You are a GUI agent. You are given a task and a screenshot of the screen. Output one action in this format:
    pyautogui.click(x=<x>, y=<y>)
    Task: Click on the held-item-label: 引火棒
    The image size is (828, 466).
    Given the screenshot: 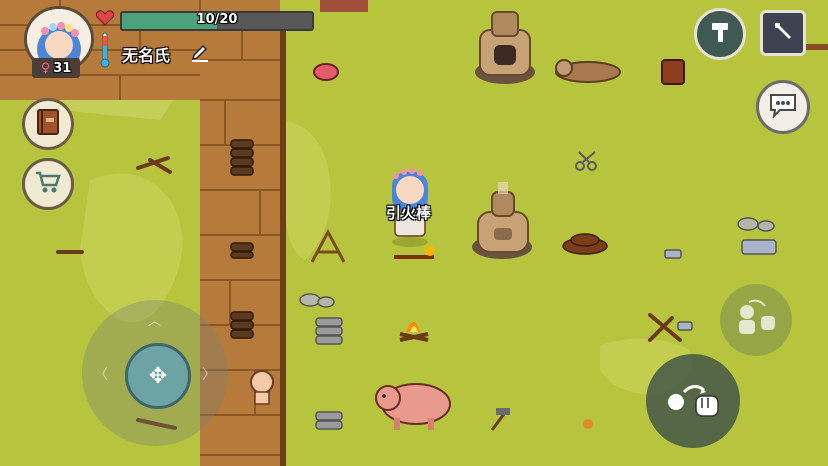 What is the action you would take?
    pyautogui.click(x=409, y=213)
    